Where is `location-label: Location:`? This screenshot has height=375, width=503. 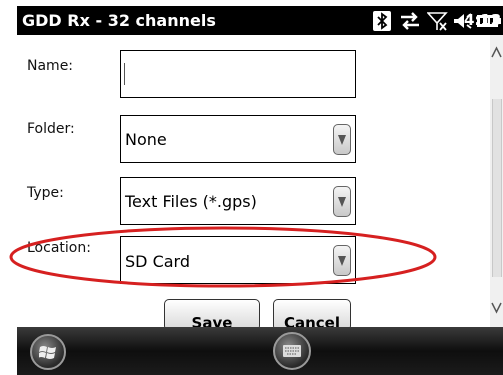
location-label: Location: is located at coordinates (59, 248).